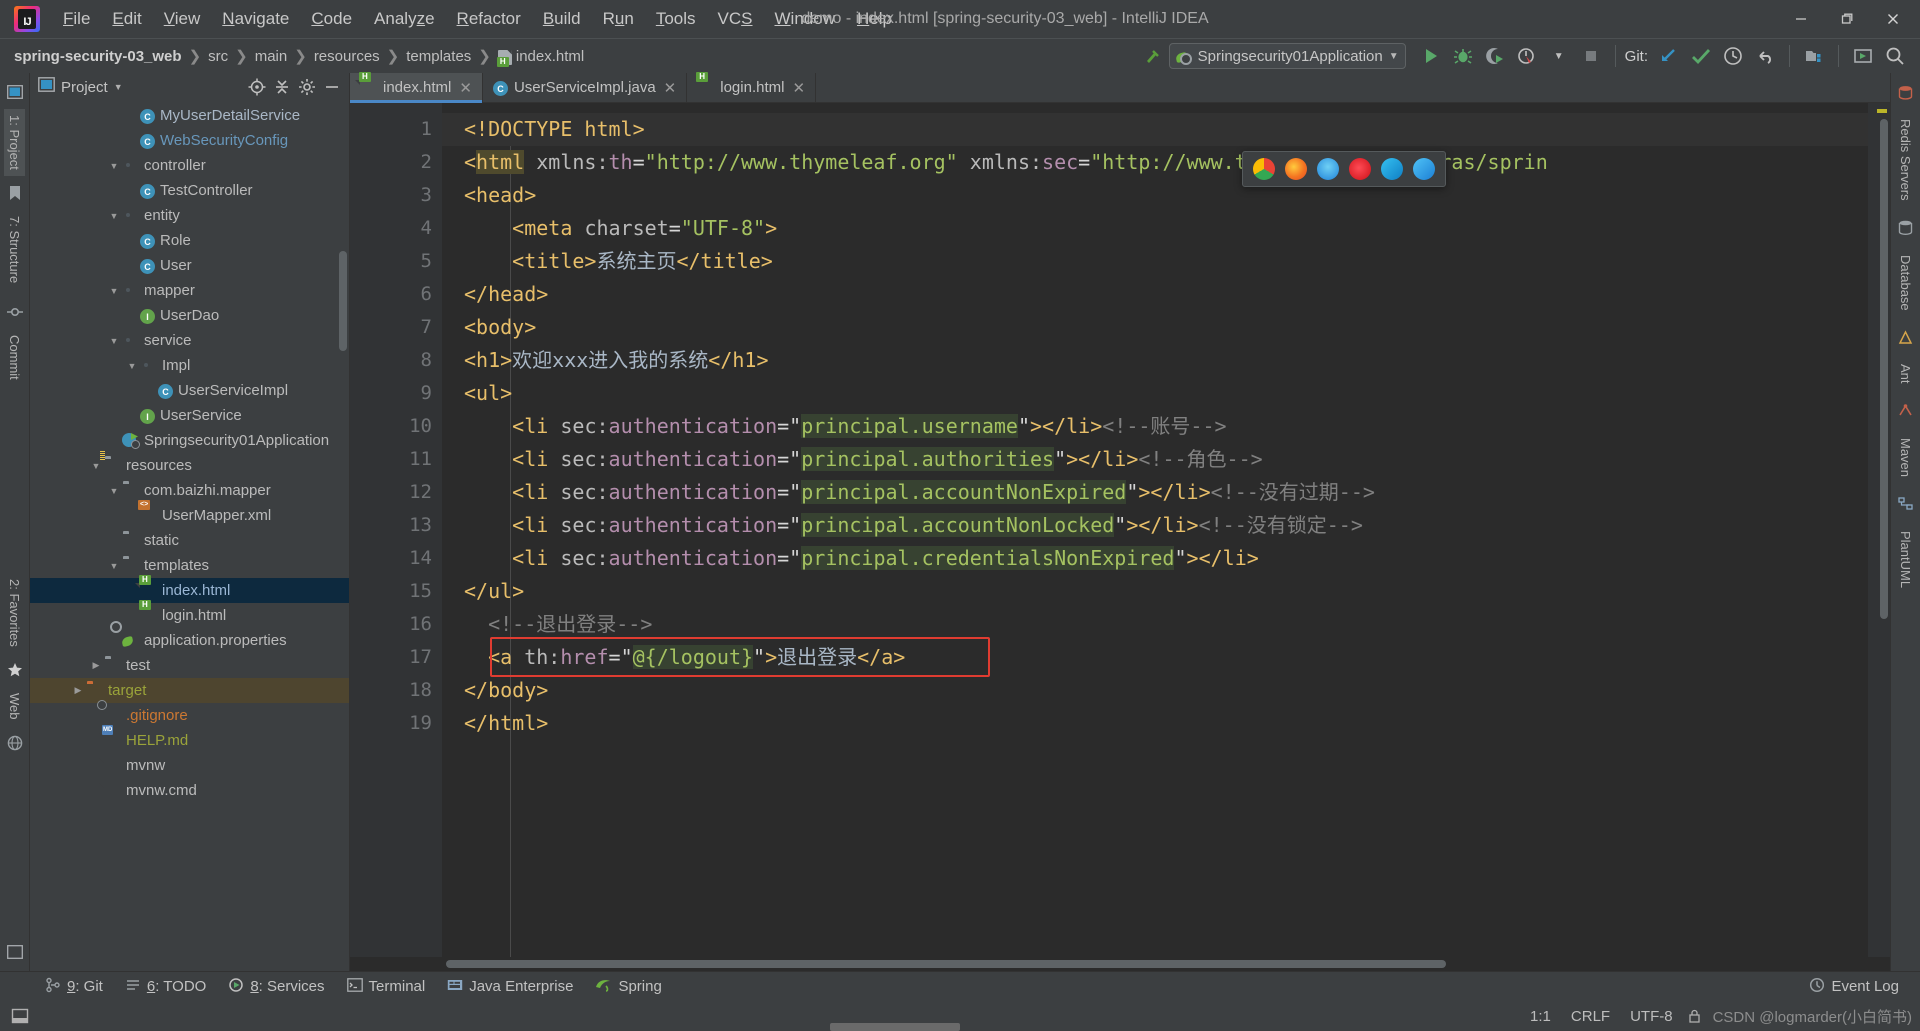  I want to click on right-strip-icon-plantuml, so click(1906, 504).